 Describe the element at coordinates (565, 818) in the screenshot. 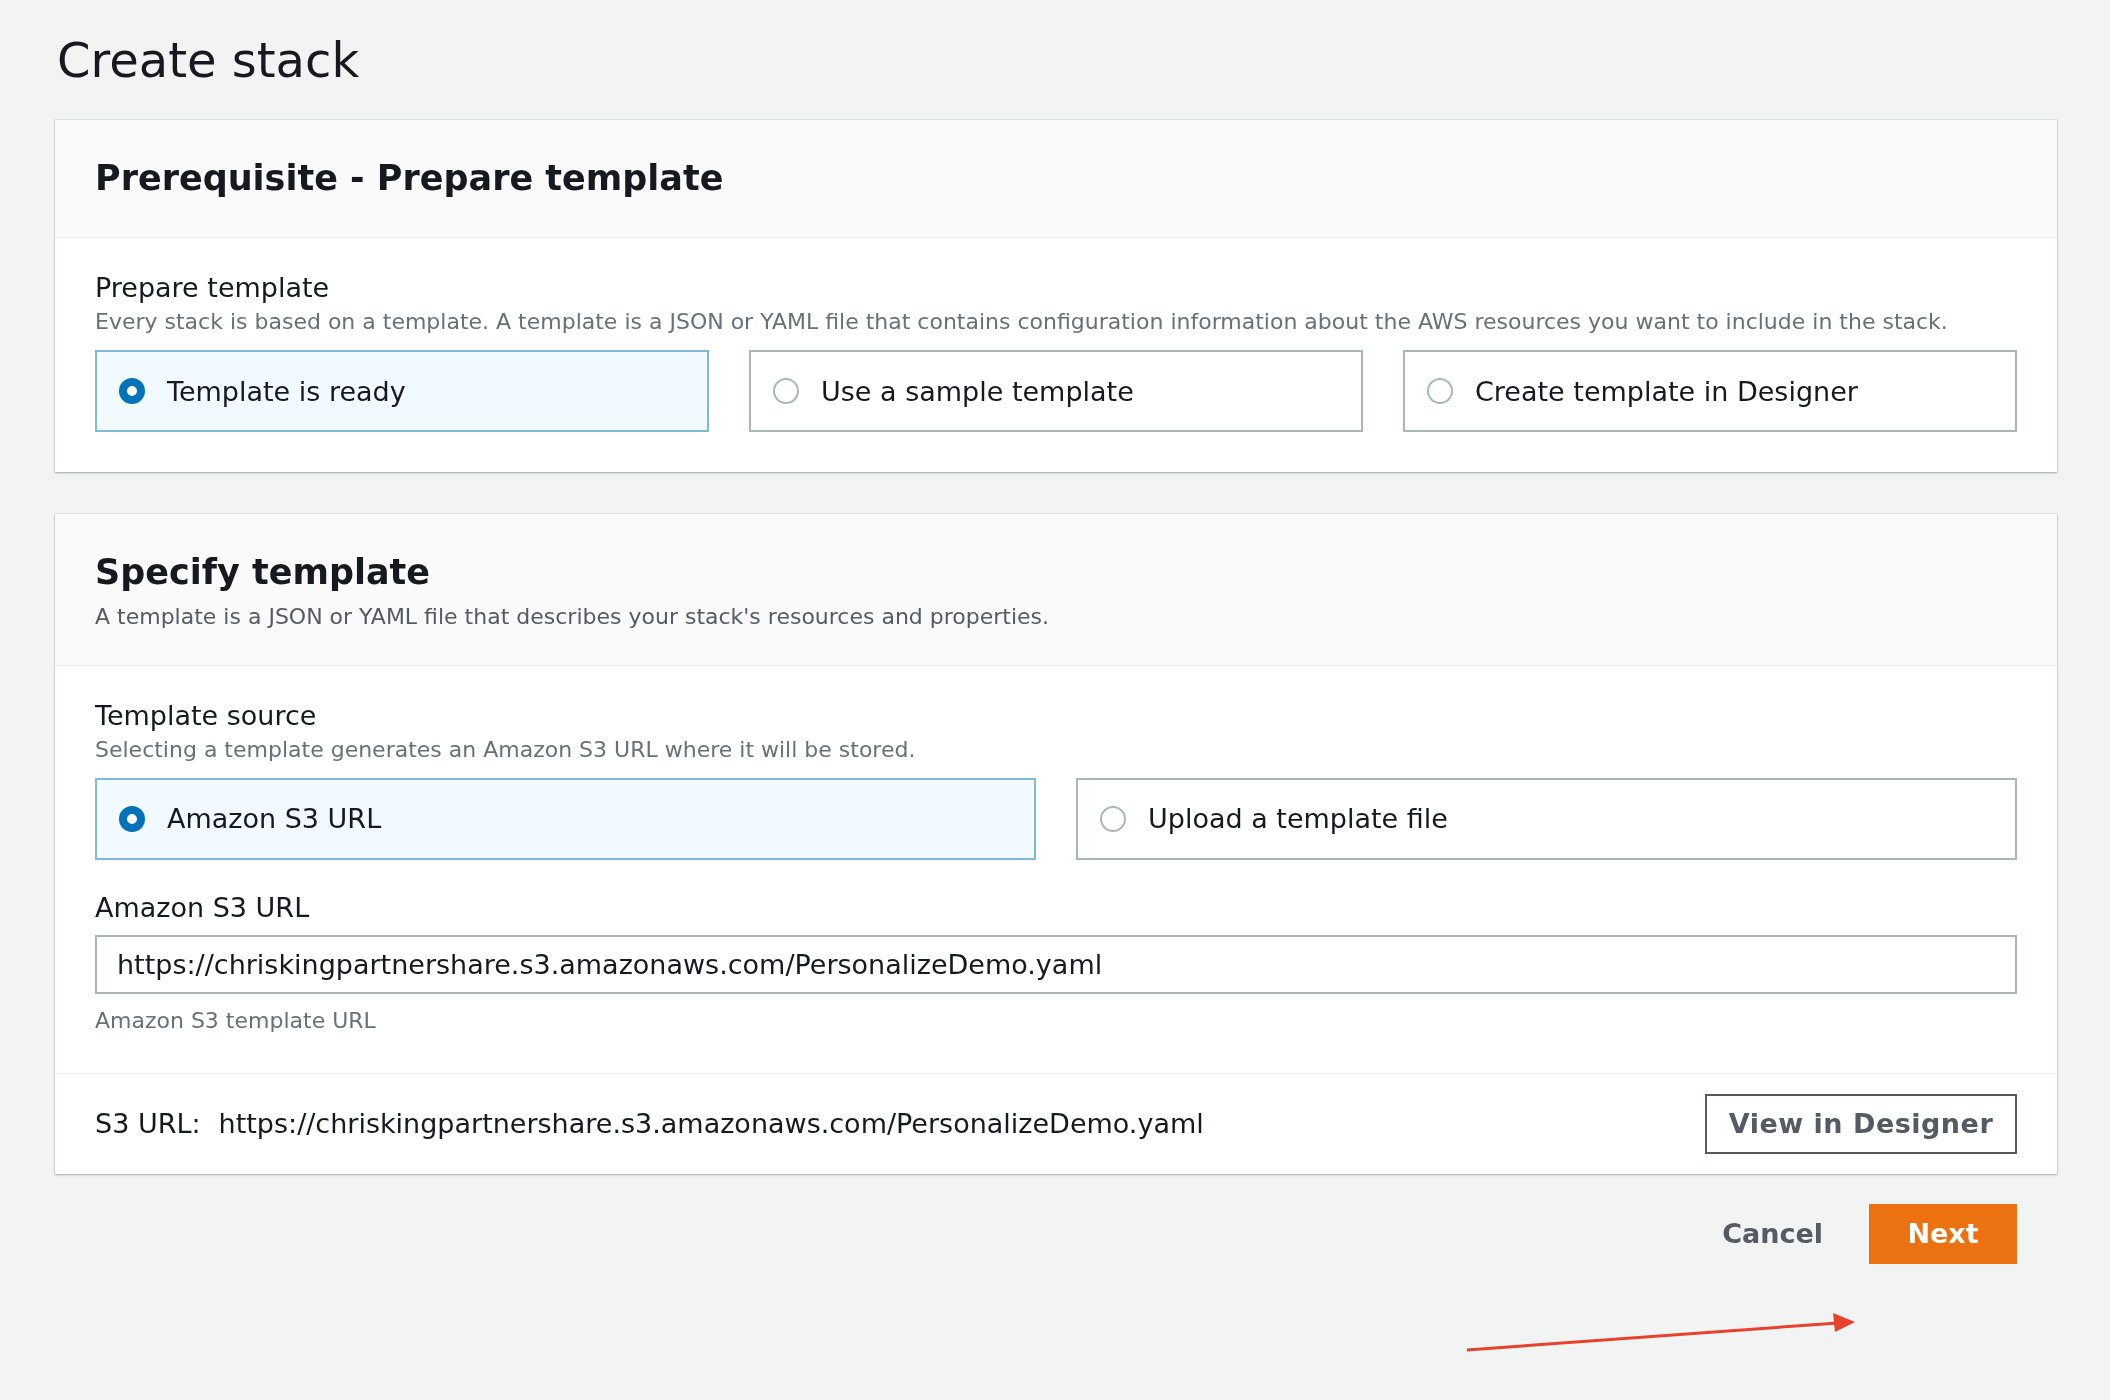

I see `radio-option: Amazon S3 URL` at that location.